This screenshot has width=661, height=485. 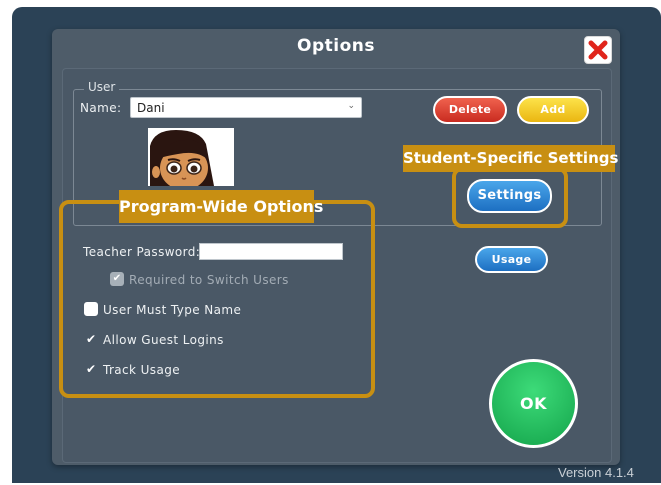 I want to click on close-button, so click(x=598, y=50).